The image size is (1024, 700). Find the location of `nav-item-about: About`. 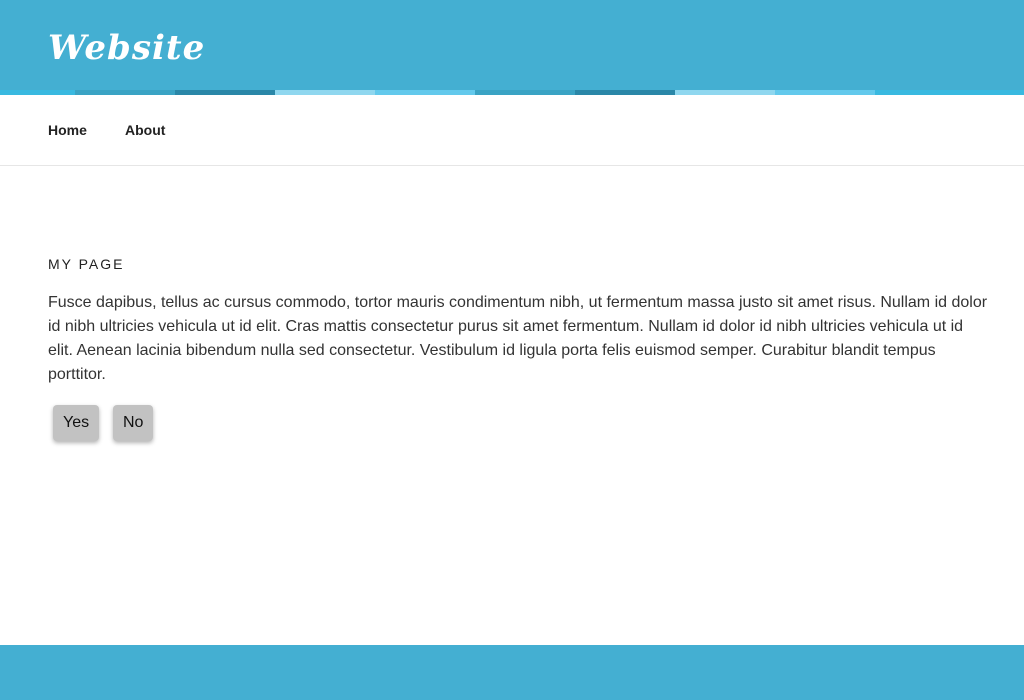

nav-item-about: About is located at coordinates (145, 130).